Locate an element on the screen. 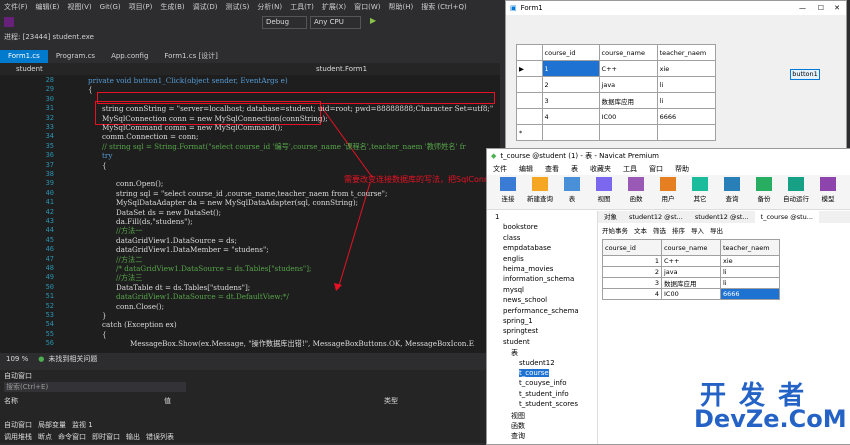 This screenshot has width=850, height=445. tree-item: 1 is located at coordinates (497, 217).